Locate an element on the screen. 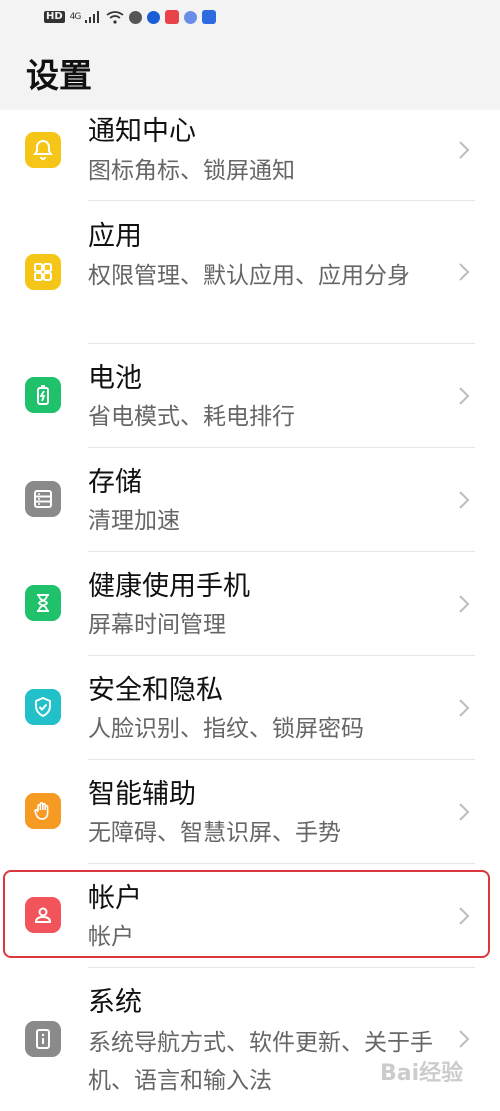 Image resolution: width=500 pixels, height=1111 pixels. item-subtitle: 屏幕时间管理 is located at coordinates (157, 625).